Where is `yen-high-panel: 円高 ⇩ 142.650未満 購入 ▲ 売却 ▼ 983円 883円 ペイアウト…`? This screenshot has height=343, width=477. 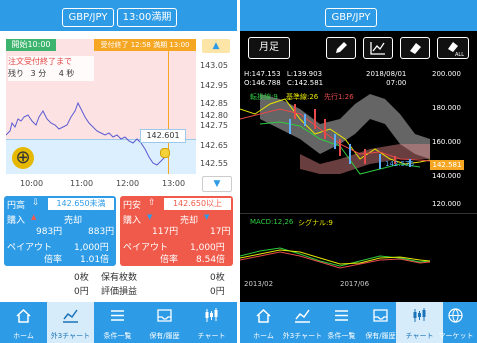
yen-high-panel: 円高 ⇩ 142.650未満 購入 ▲ 売却 ▼ 983円 883円 ペイアウト… is located at coordinates (60, 231).